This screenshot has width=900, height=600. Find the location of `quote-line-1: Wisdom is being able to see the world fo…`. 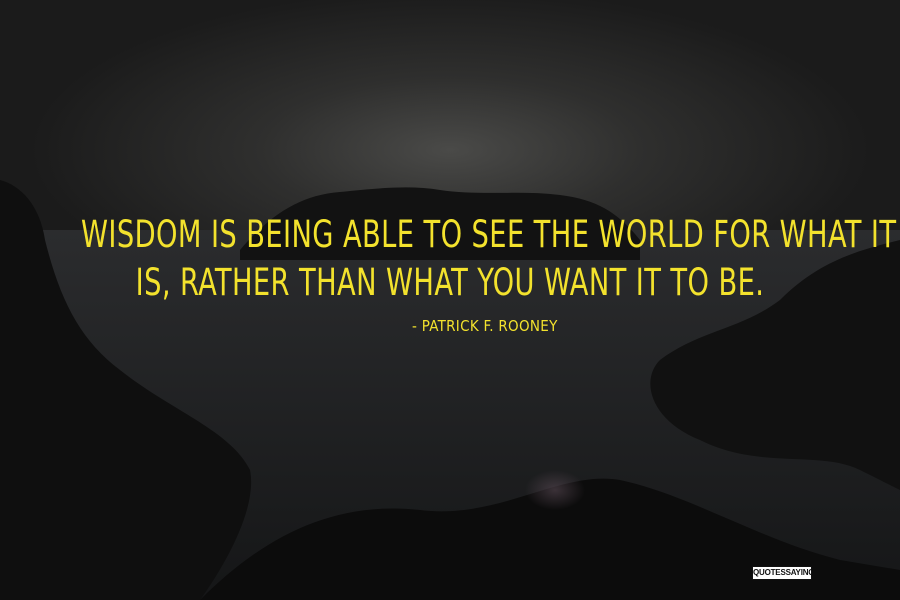

quote-line-1: Wisdom is being able to see the world fo… is located at coordinates (489, 234).